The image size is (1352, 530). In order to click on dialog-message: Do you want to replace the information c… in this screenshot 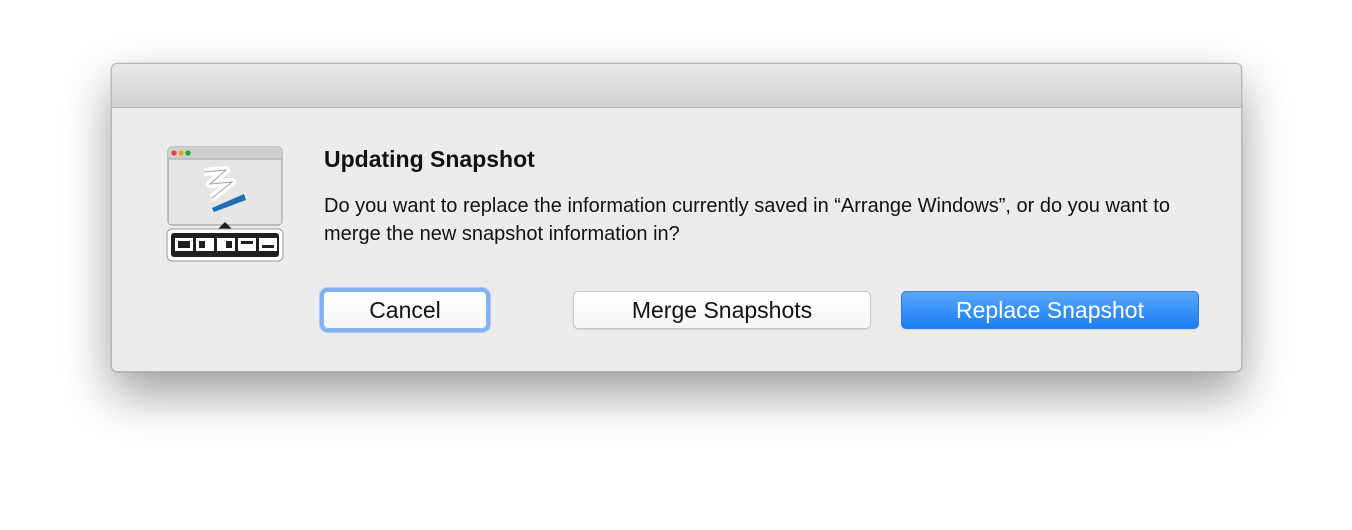, I will do `click(747, 220)`.